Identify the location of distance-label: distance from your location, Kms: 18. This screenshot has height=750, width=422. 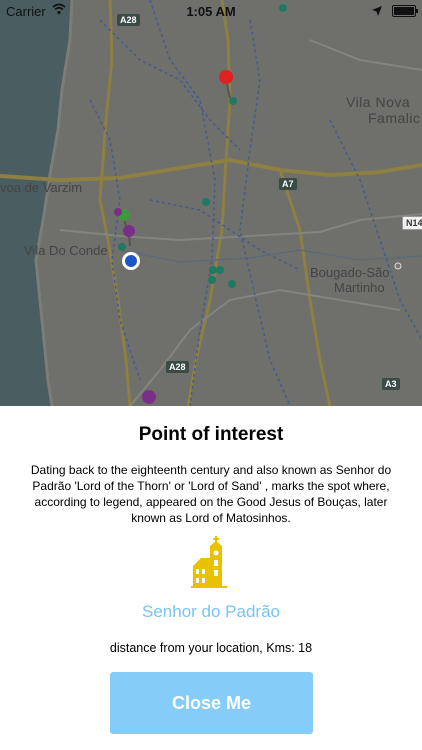
(211, 648).